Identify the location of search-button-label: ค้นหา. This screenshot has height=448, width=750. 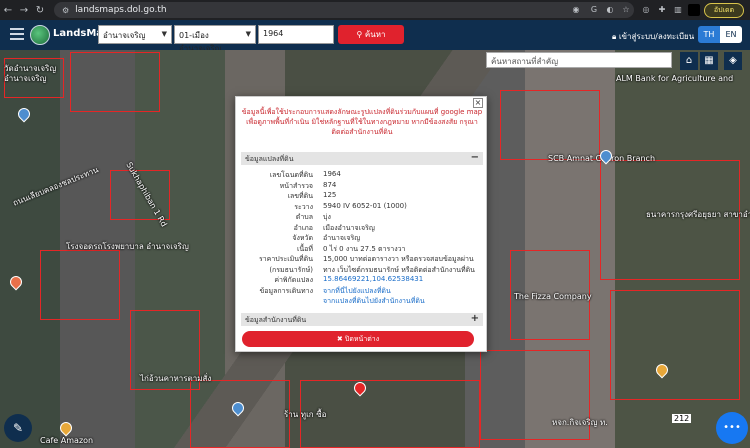
(375, 34).